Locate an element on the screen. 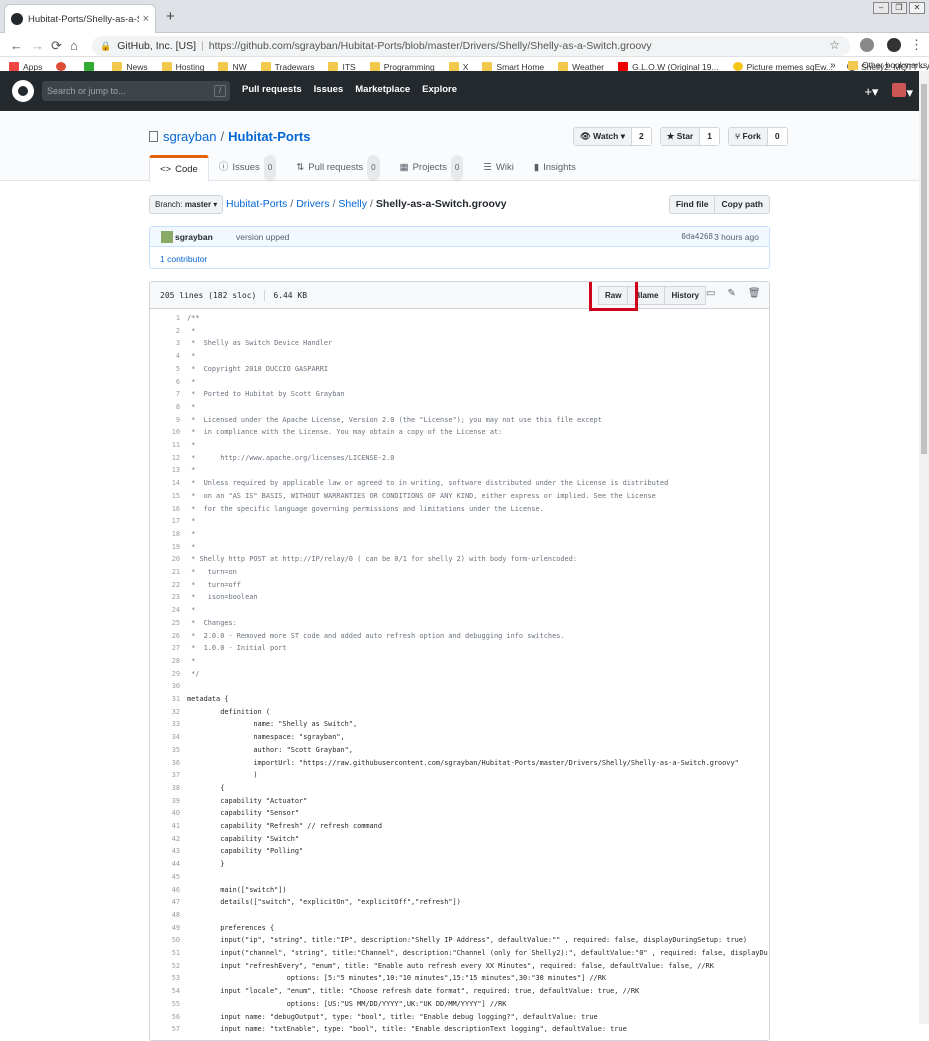  line-number: 54 is located at coordinates (165, 991).